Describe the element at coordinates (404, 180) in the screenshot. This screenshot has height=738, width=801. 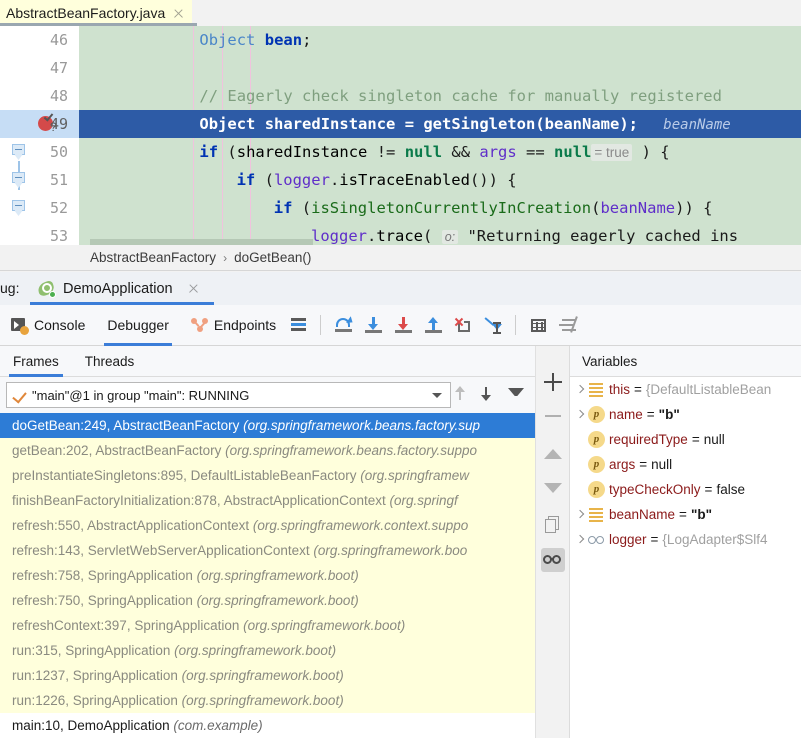
I see `code-token: isTraceEnabled` at that location.